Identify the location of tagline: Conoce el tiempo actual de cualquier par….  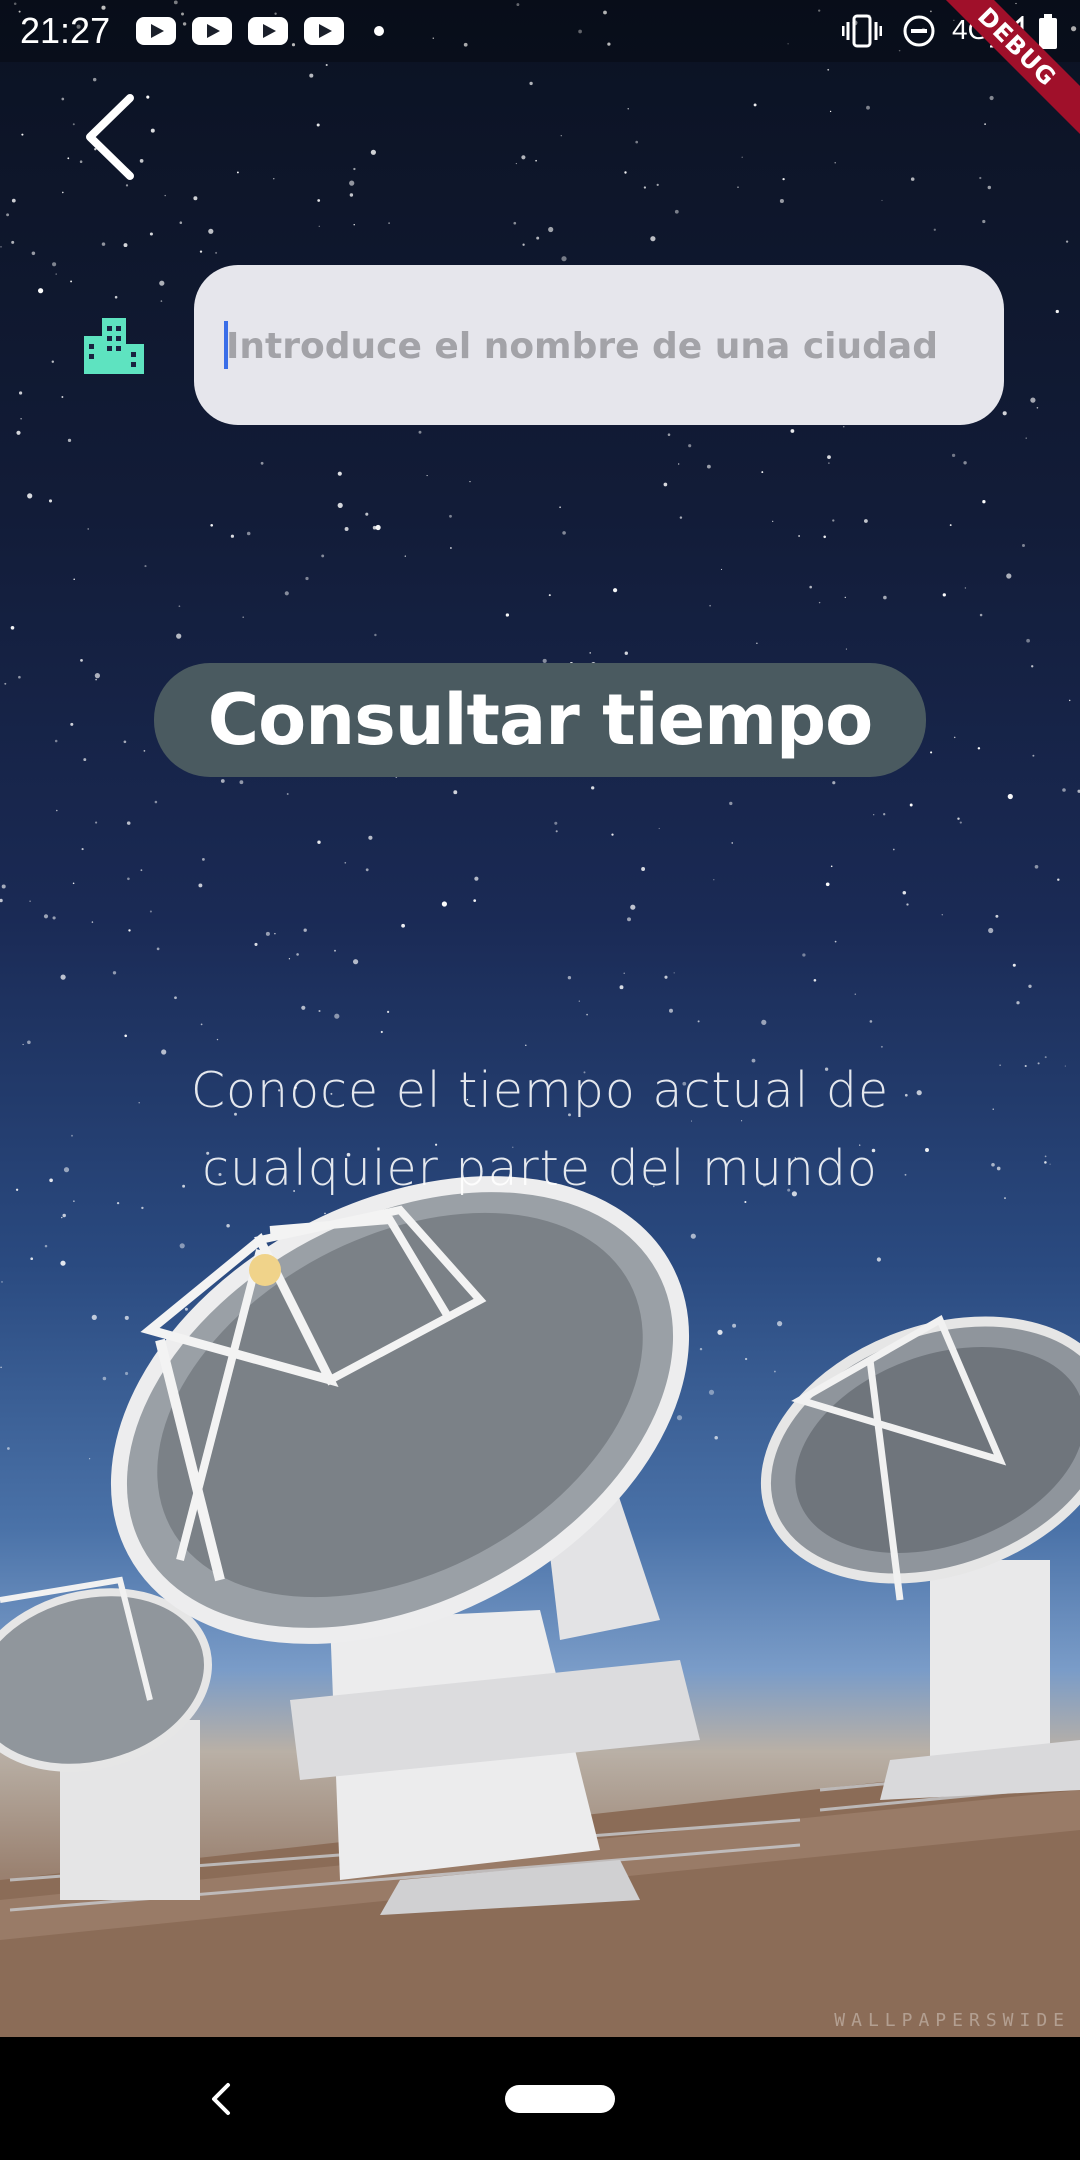
(540, 1130).